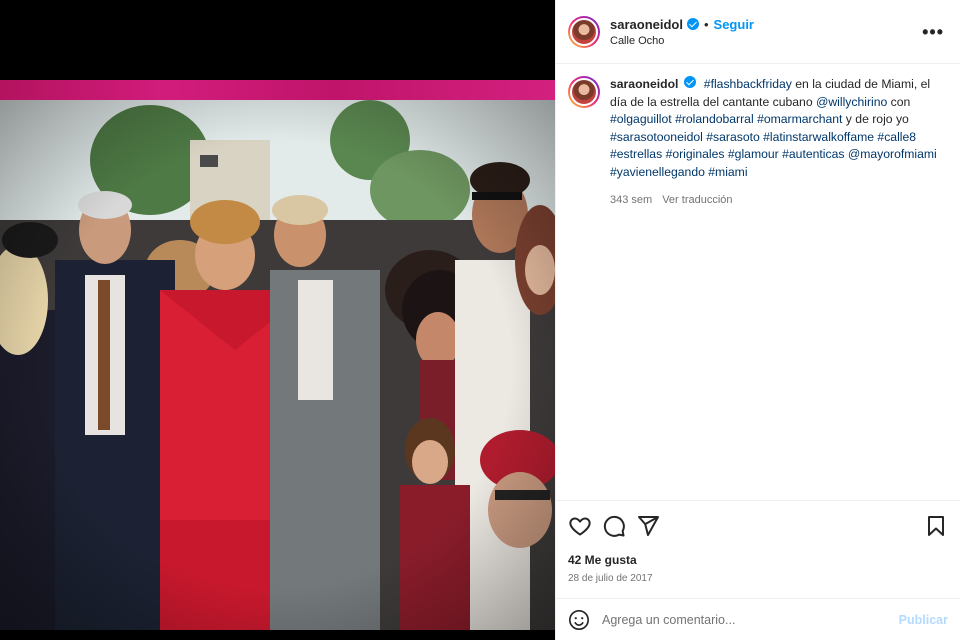 Image resolution: width=960 pixels, height=640 pixels. Describe the element at coordinates (818, 137) in the screenshot. I see `hashtag-link: #latinstarwalkoffame` at that location.